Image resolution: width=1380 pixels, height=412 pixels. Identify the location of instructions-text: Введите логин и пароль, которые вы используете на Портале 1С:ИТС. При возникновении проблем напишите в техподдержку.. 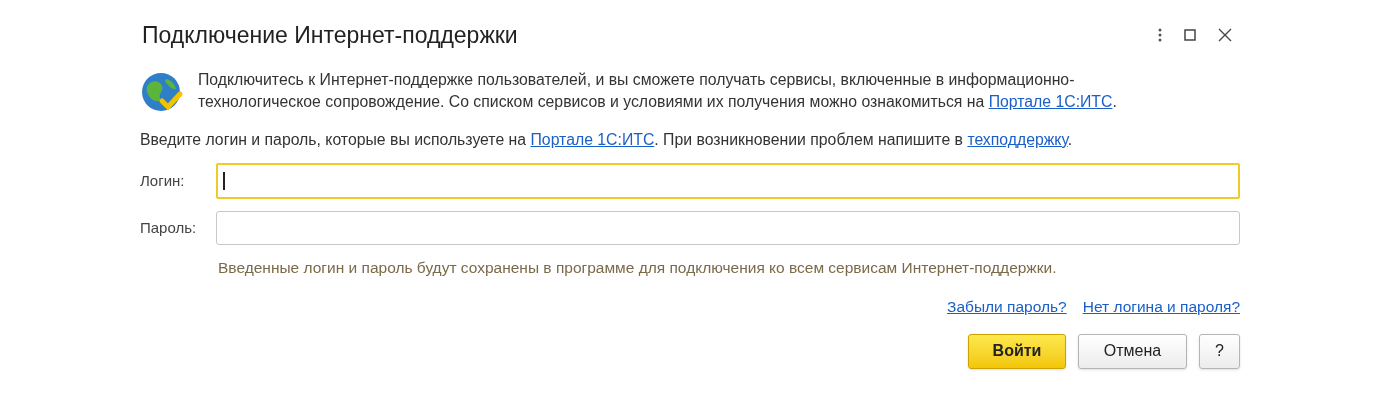
(607, 139).